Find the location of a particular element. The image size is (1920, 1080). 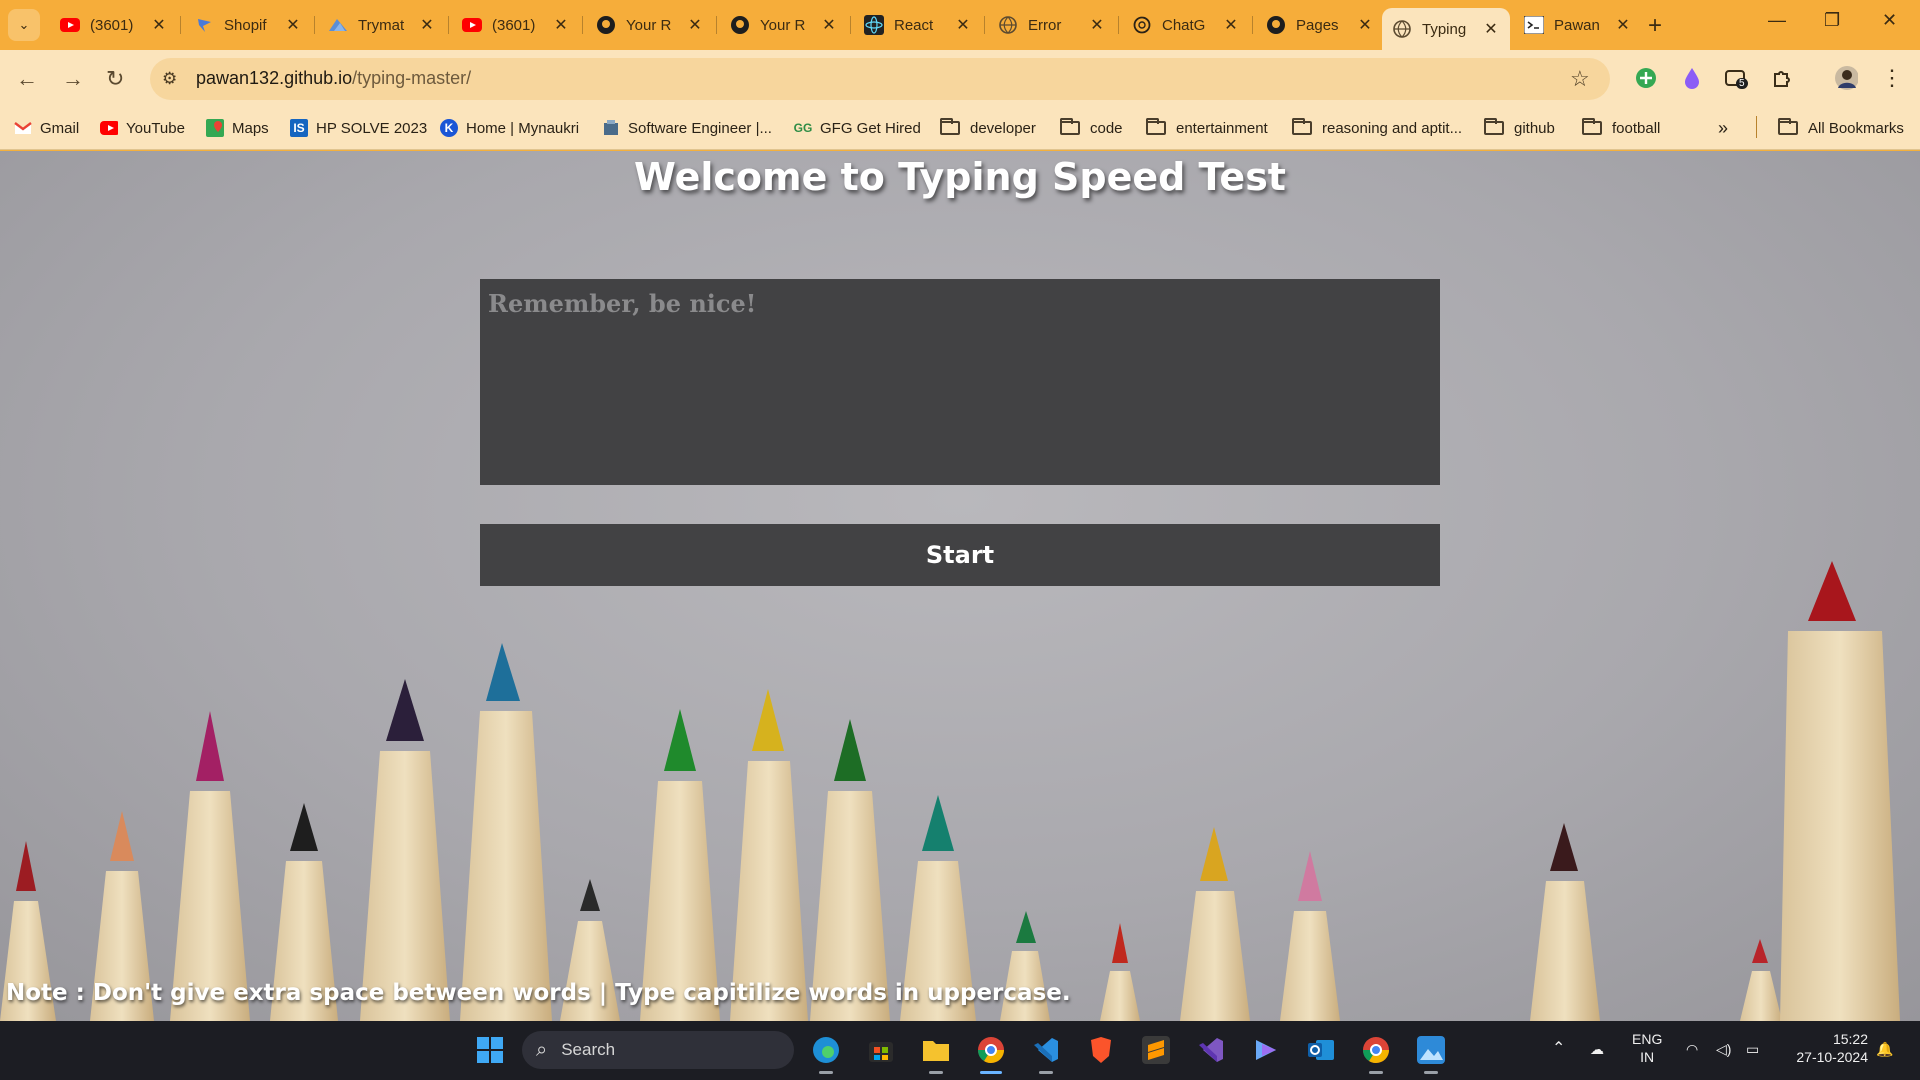

notification-bell-icon: 🔔 is located at coordinates (1884, 1049).